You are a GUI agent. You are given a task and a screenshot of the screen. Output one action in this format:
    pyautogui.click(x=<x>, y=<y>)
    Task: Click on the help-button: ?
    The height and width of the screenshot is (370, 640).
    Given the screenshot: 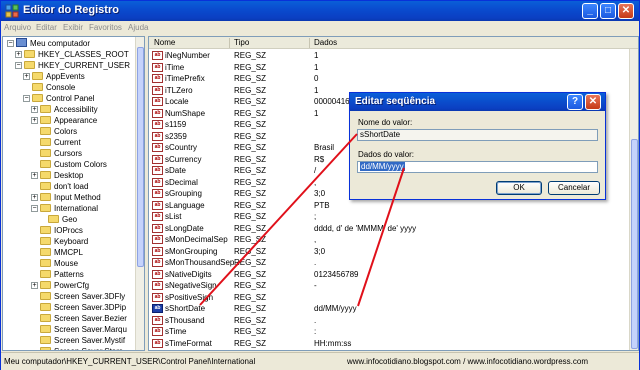 What is the action you would take?
    pyautogui.click(x=575, y=102)
    